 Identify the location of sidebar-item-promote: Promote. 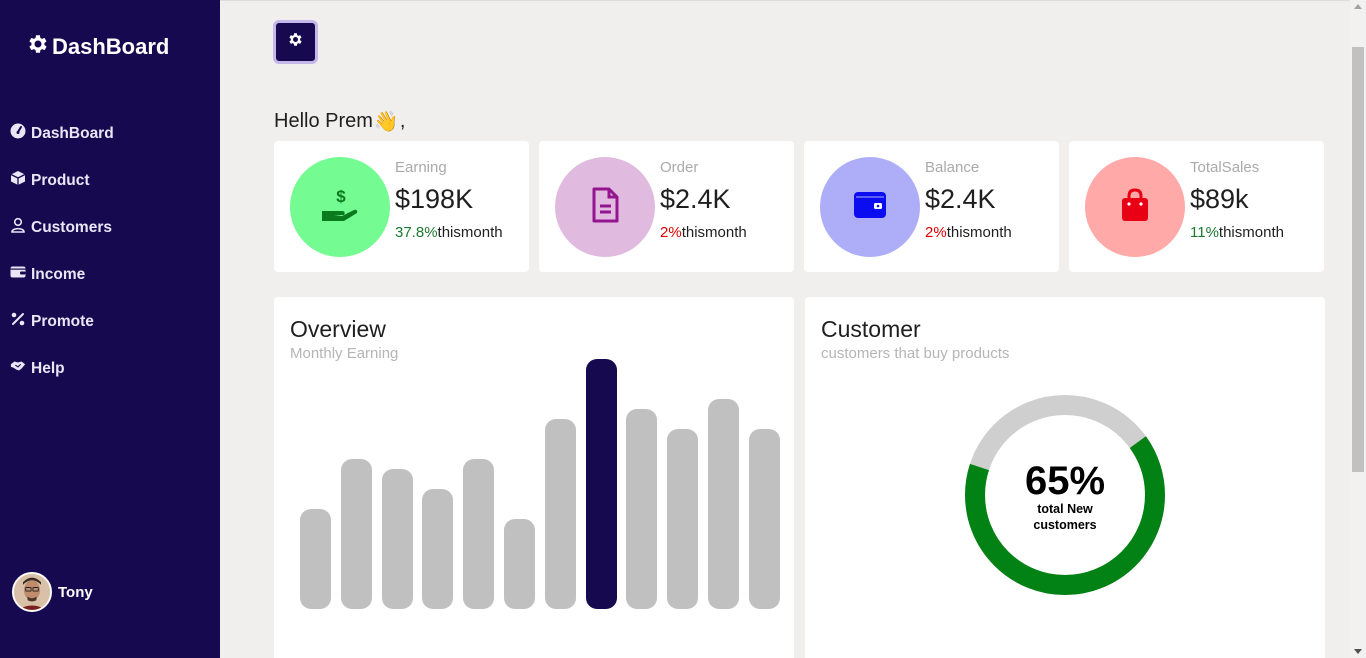
(62, 321).